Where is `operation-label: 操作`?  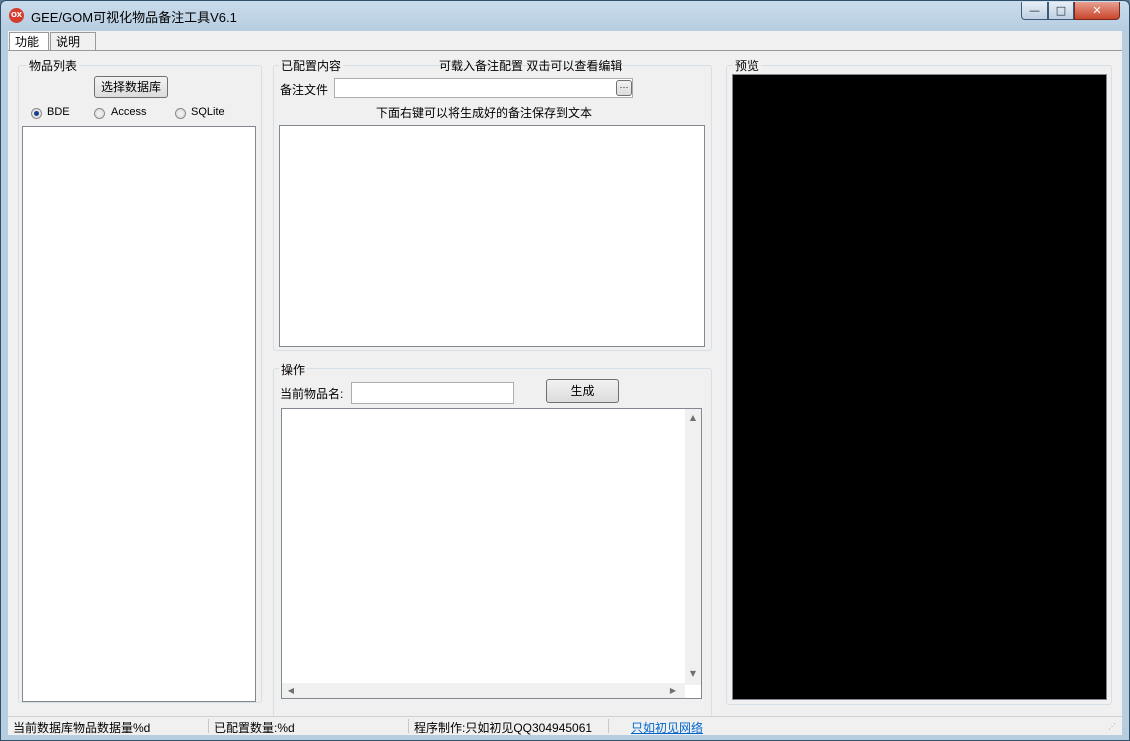 operation-label: 操作 is located at coordinates (293, 369).